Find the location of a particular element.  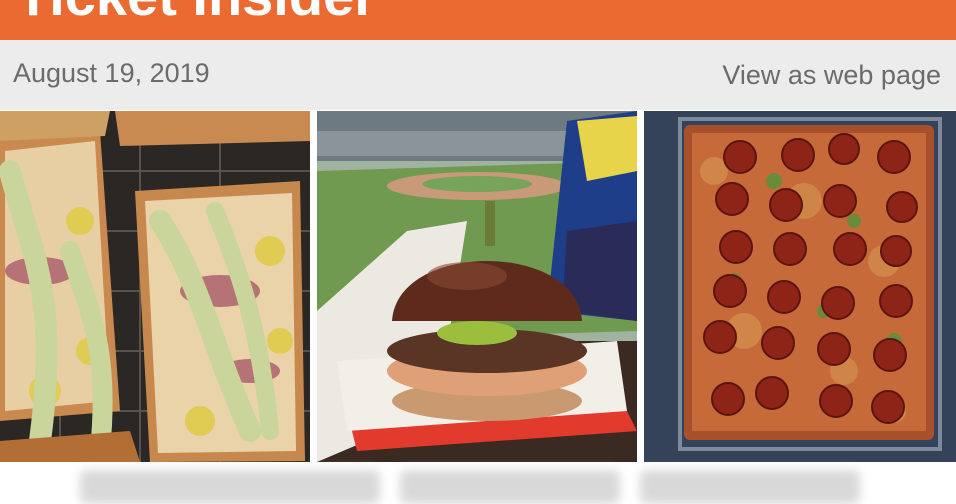

issue-date: August 19, 2019 is located at coordinates (111, 73).